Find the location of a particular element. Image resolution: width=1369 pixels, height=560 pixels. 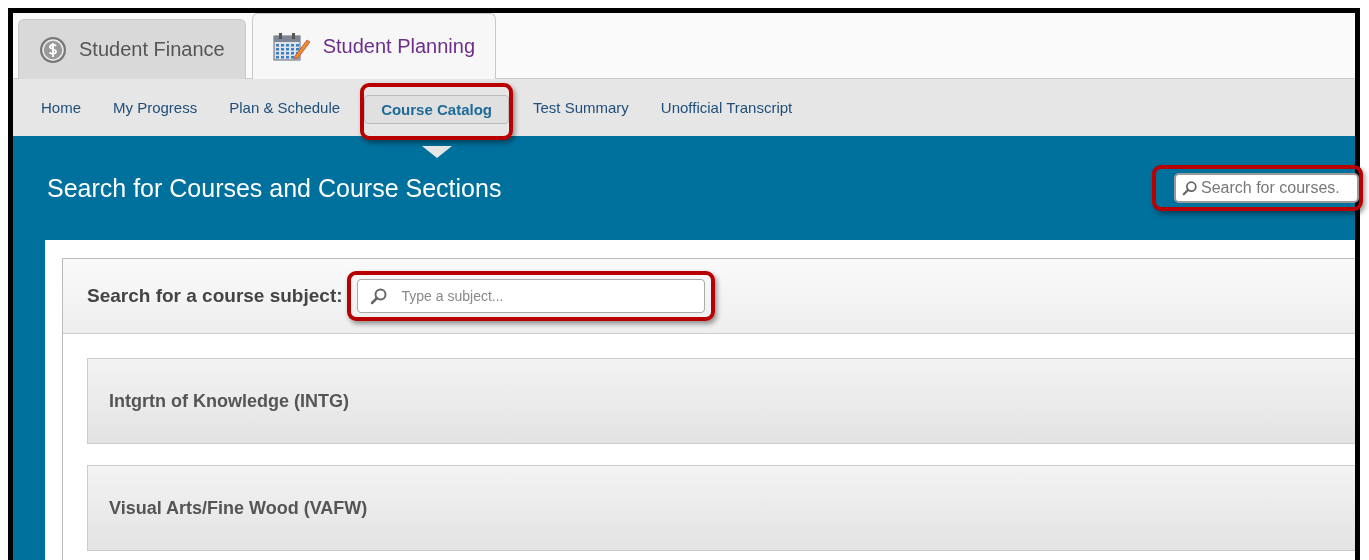

coin-icon is located at coordinates (53, 49).